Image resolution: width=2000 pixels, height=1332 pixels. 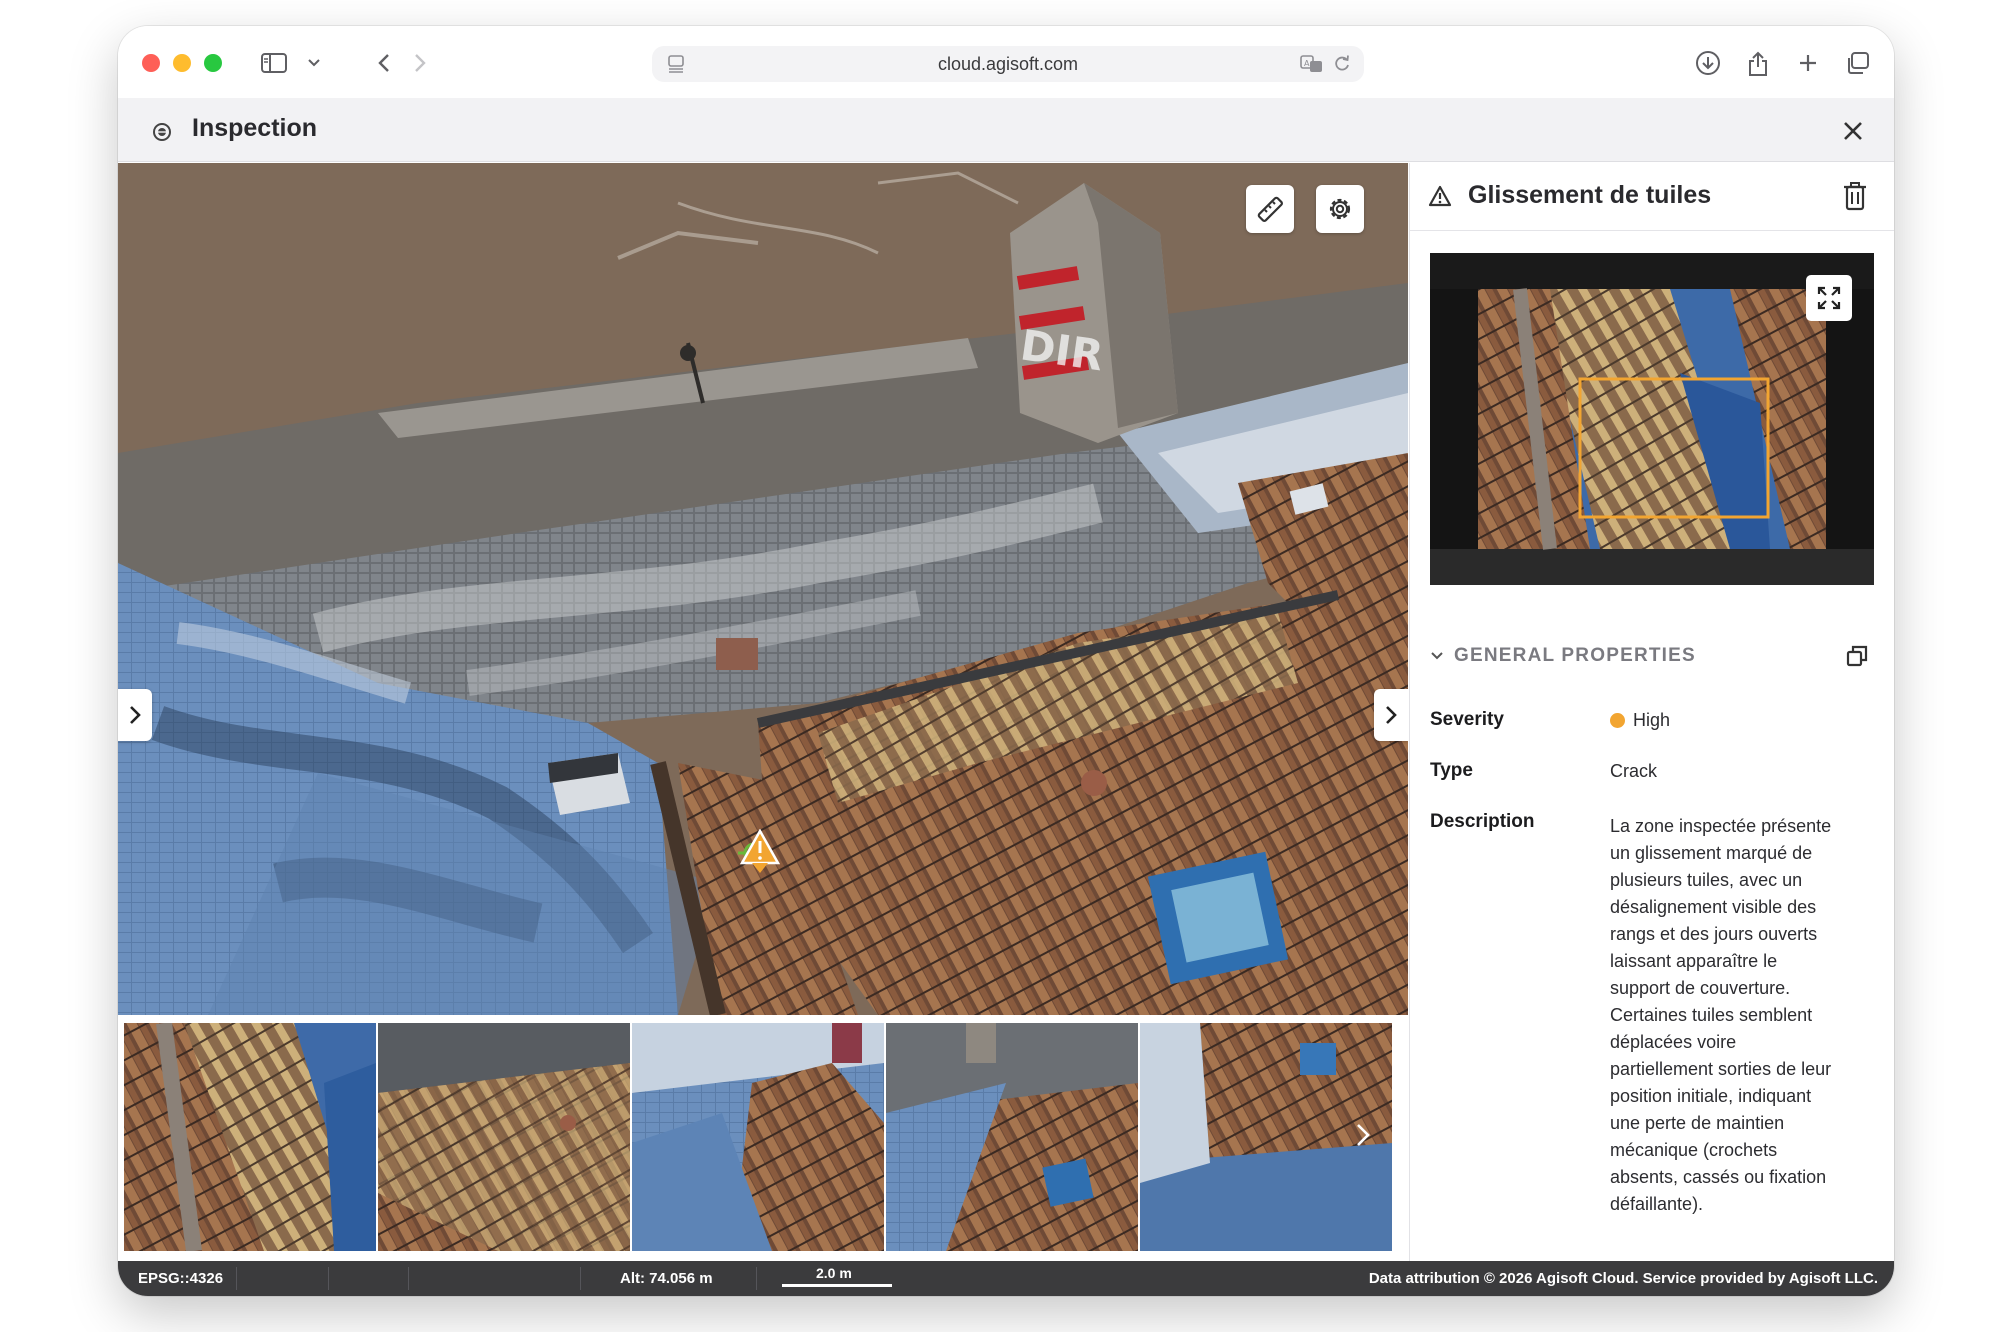 What do you see at coordinates (1440, 198) in the screenshot?
I see `warning-icon` at bounding box center [1440, 198].